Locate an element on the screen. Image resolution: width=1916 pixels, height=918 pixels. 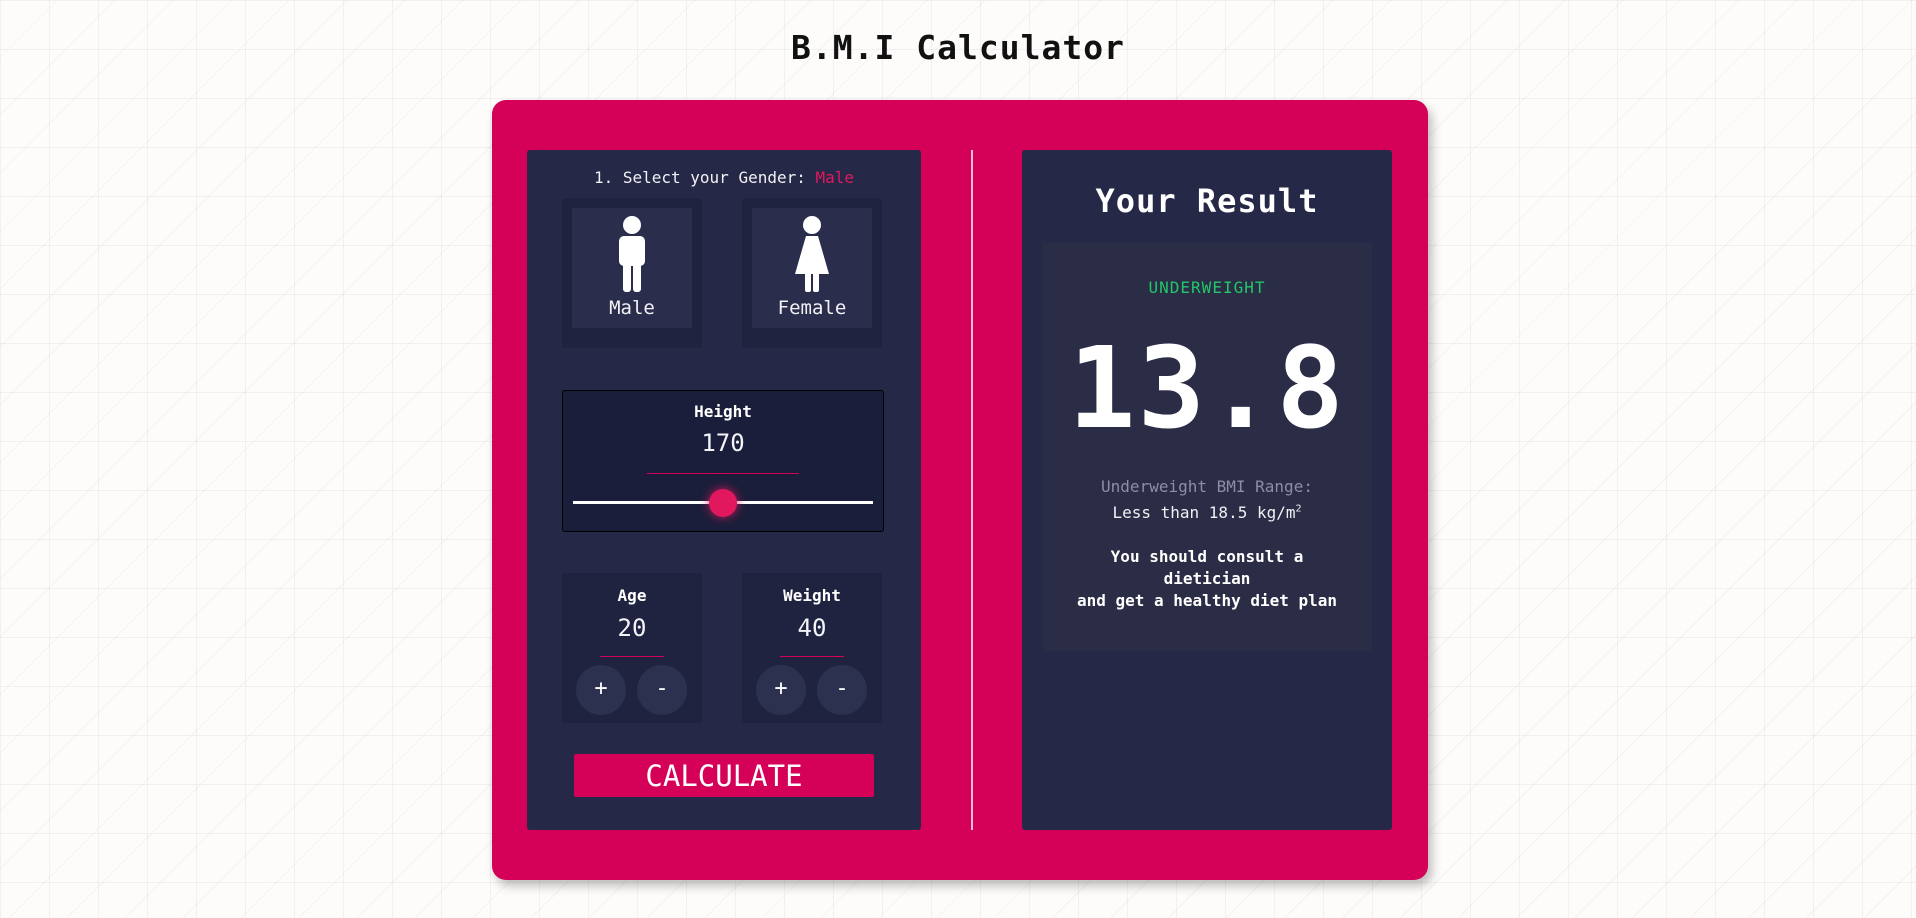
weight-control: Weight 40 + - is located at coordinates (812, 648).